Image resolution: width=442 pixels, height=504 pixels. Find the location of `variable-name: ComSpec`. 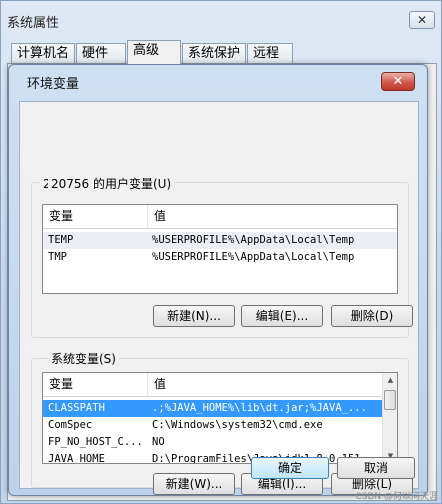

variable-name: ComSpec is located at coordinates (70, 425).